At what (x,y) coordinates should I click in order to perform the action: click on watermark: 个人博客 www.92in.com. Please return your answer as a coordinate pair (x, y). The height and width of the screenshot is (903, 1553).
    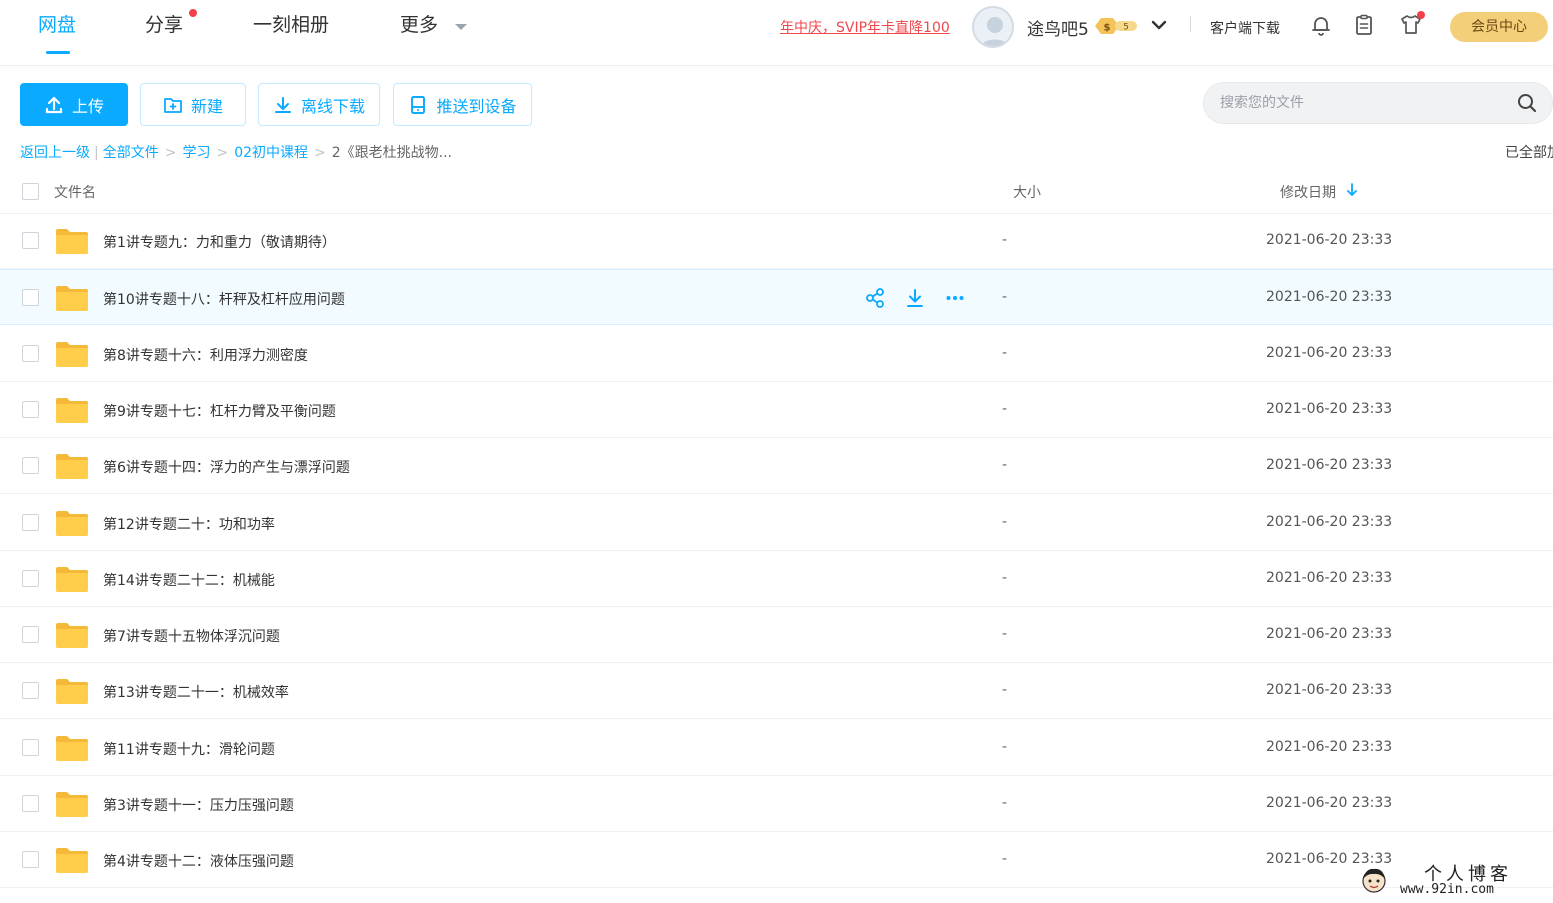
    Looking at the image, I should click on (1455, 881).